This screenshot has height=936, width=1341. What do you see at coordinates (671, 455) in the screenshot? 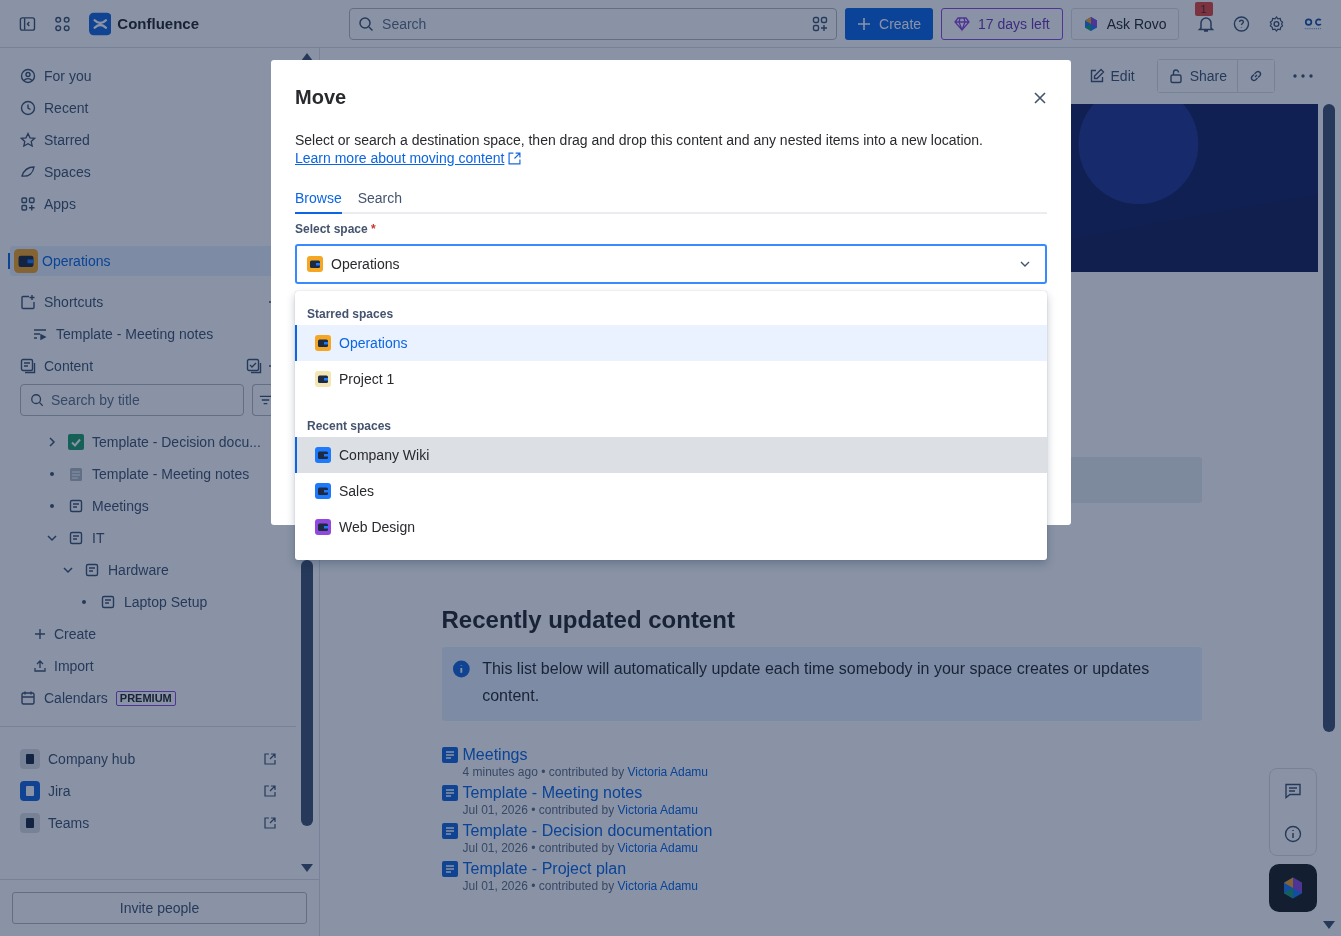
I see `space-option: Company Wiki` at bounding box center [671, 455].